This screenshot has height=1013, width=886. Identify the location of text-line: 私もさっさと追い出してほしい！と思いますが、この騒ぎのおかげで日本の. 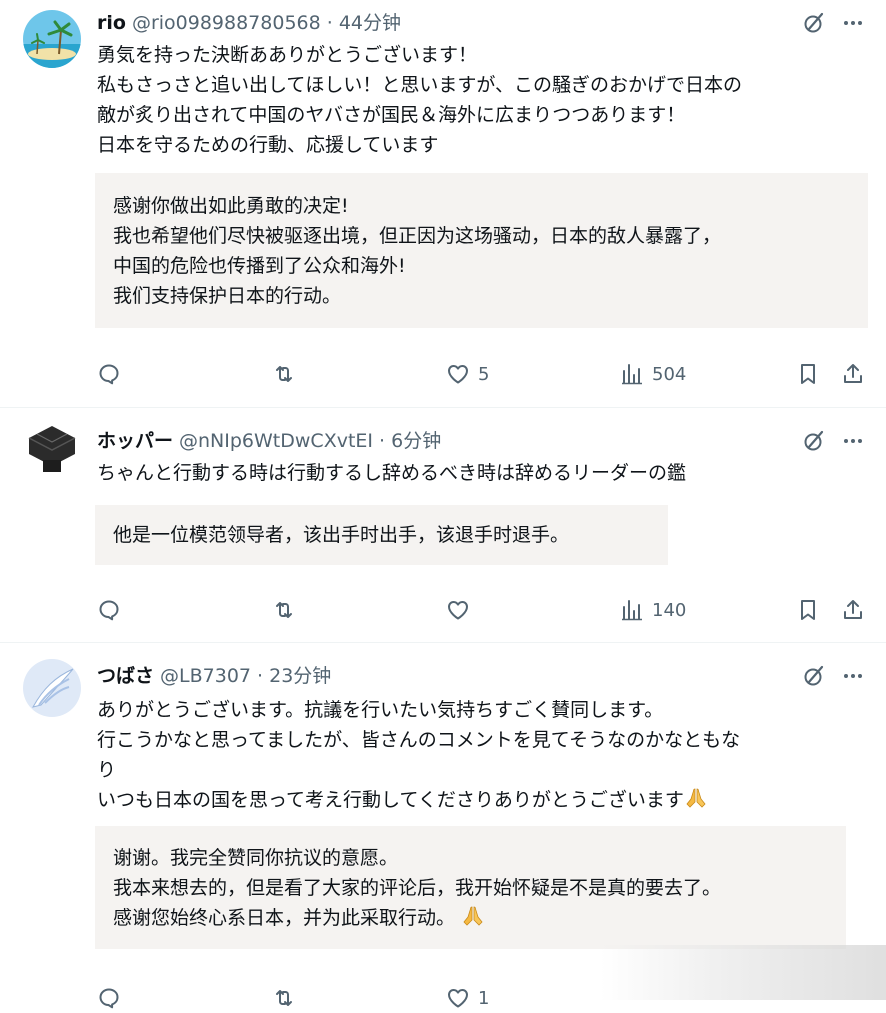
(420, 85).